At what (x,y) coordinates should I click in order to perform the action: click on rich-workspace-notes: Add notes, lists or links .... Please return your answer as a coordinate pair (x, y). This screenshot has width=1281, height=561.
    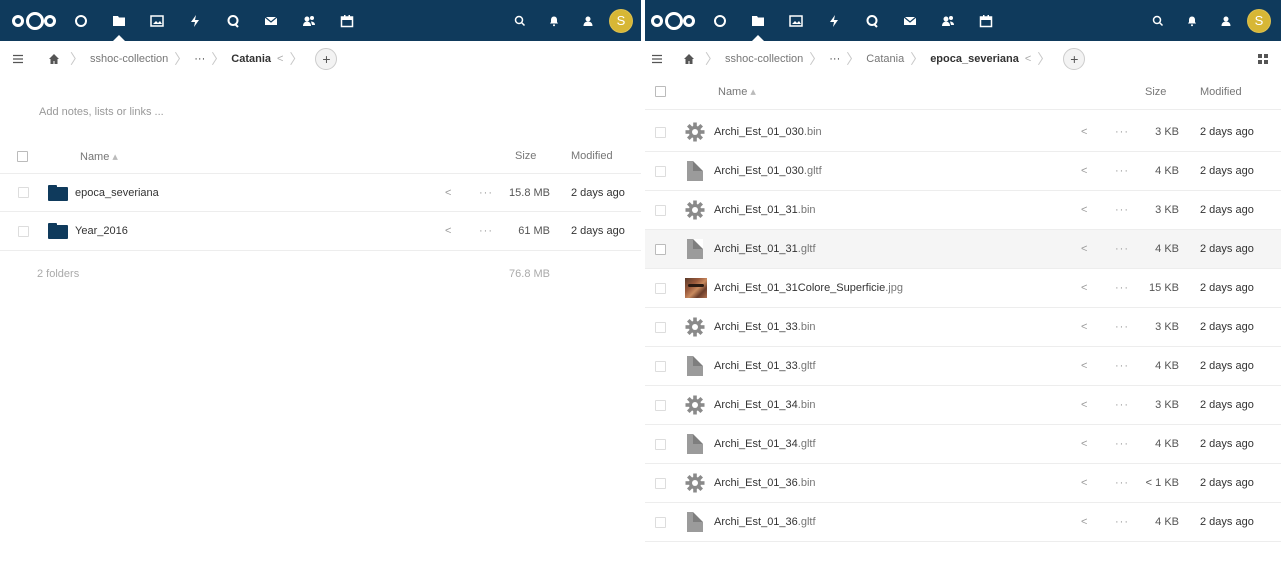
    Looking at the image, I should click on (101, 112).